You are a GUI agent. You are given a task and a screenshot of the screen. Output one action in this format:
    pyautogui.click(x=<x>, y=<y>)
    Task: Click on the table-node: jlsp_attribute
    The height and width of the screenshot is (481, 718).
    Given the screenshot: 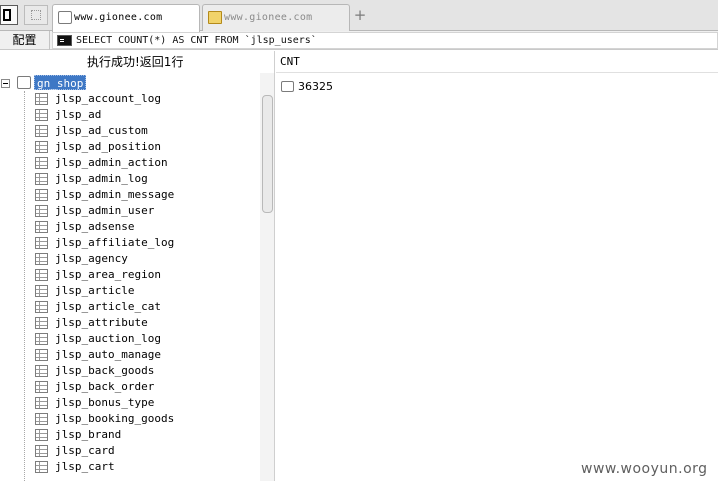 What is the action you would take?
    pyautogui.click(x=130, y=323)
    